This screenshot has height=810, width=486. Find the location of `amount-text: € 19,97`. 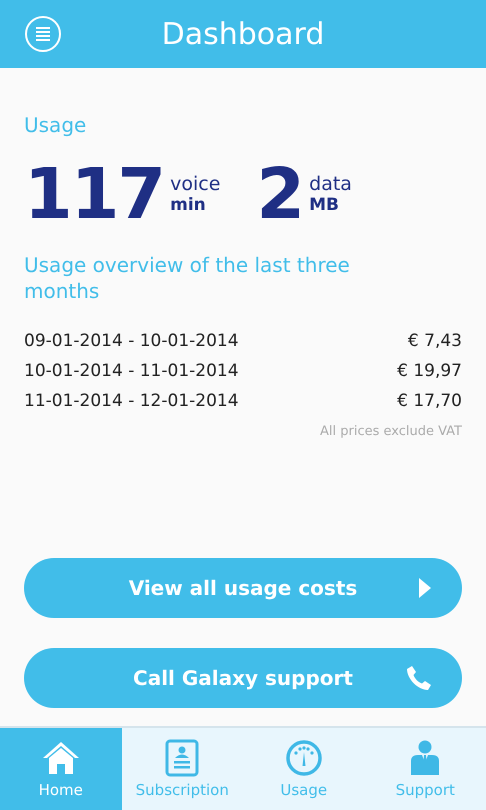

amount-text: € 19,97 is located at coordinates (429, 371).